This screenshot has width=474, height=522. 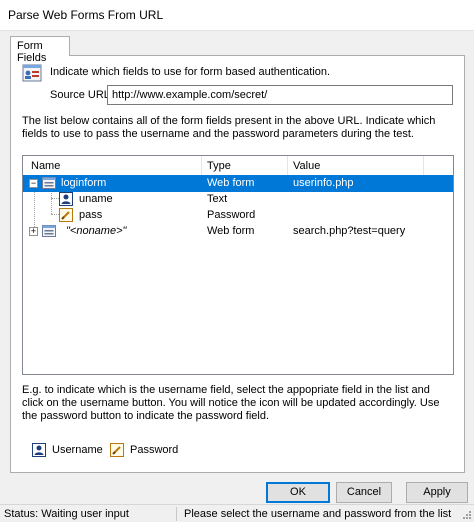 I want to click on collapse-toggle: −, so click(x=33, y=183).